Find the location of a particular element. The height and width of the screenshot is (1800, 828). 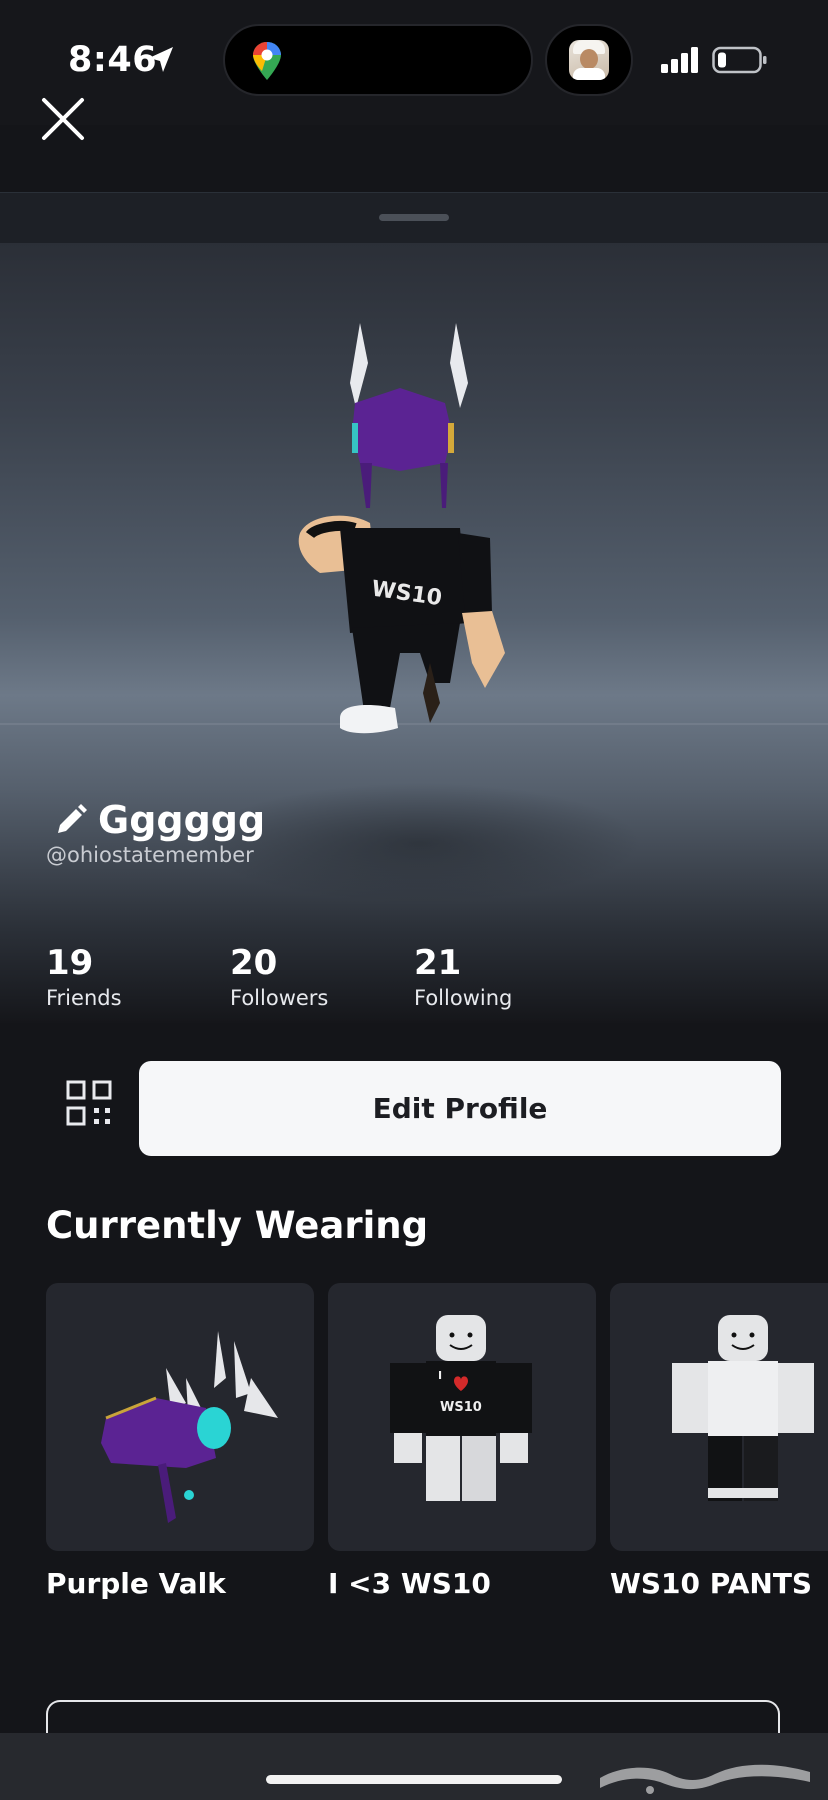

drag-handle is located at coordinates (414, 217).